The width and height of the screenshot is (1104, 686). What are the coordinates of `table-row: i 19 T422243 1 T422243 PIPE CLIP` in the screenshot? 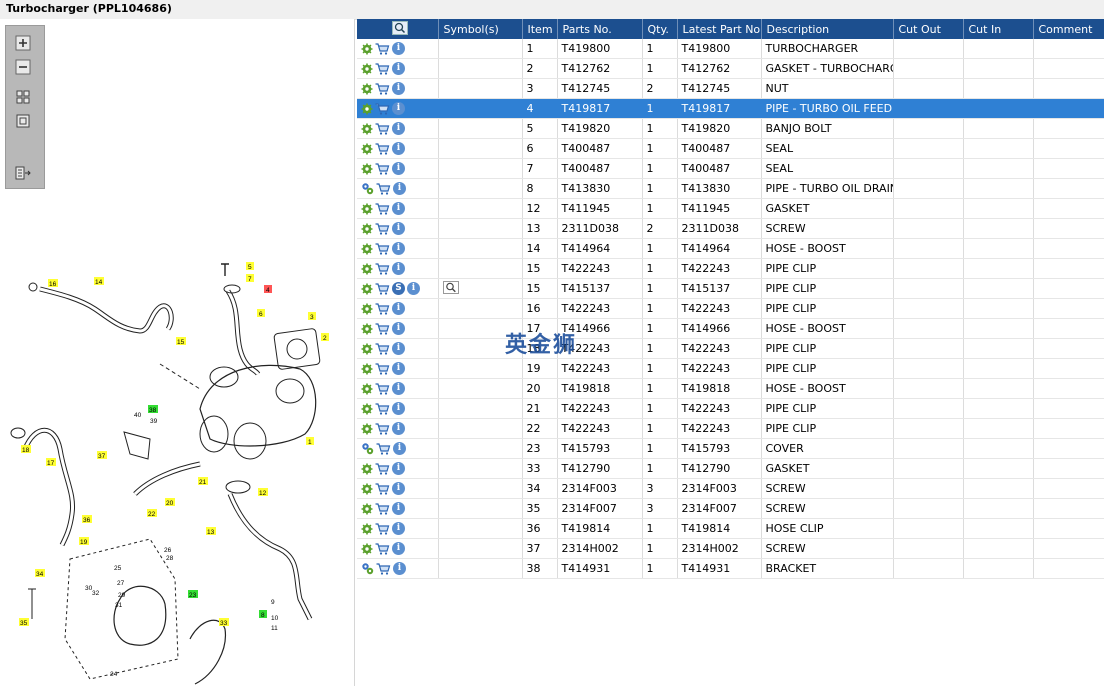 It's located at (730, 368).